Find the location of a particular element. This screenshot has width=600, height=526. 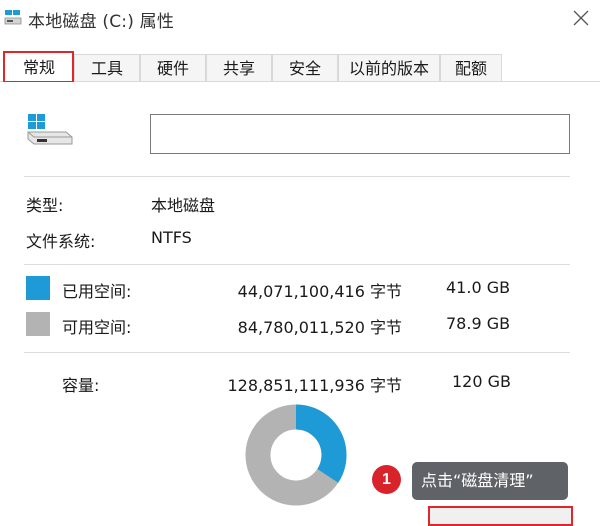

disk-usage-donut is located at coordinates (296, 455).